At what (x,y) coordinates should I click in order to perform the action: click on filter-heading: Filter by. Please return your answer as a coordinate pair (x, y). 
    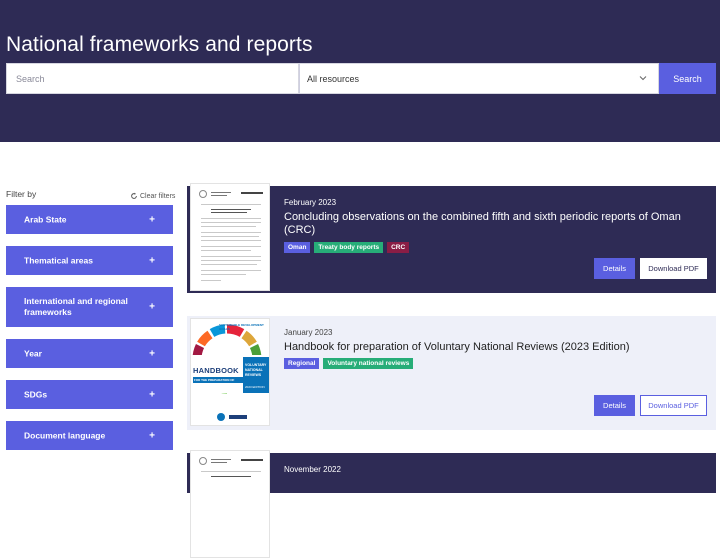
    Looking at the image, I should click on (21, 194).